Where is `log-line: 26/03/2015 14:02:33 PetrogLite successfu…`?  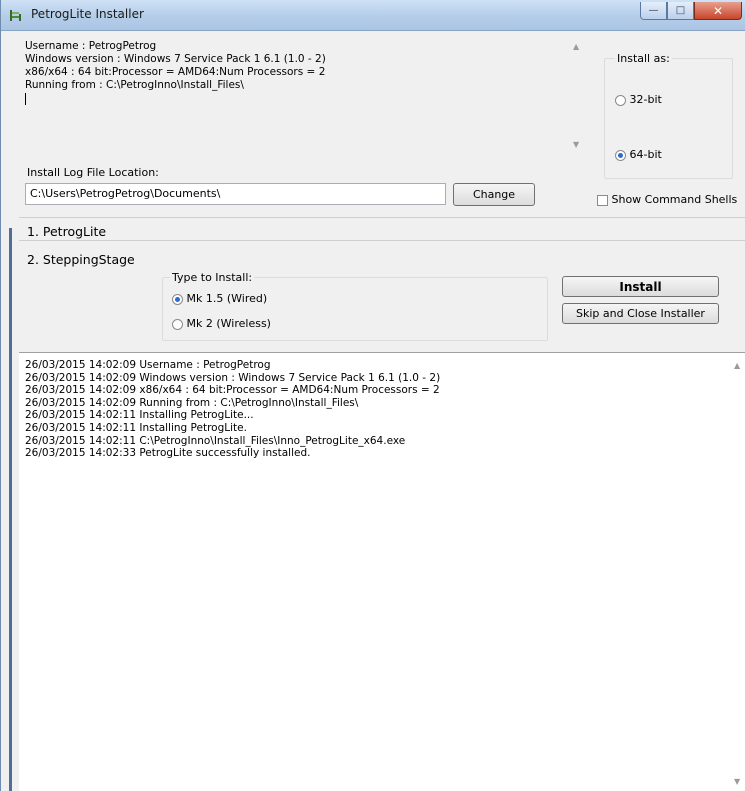
log-line: 26/03/2015 14:02:33 PetrogLite successfu… is located at coordinates (168, 453).